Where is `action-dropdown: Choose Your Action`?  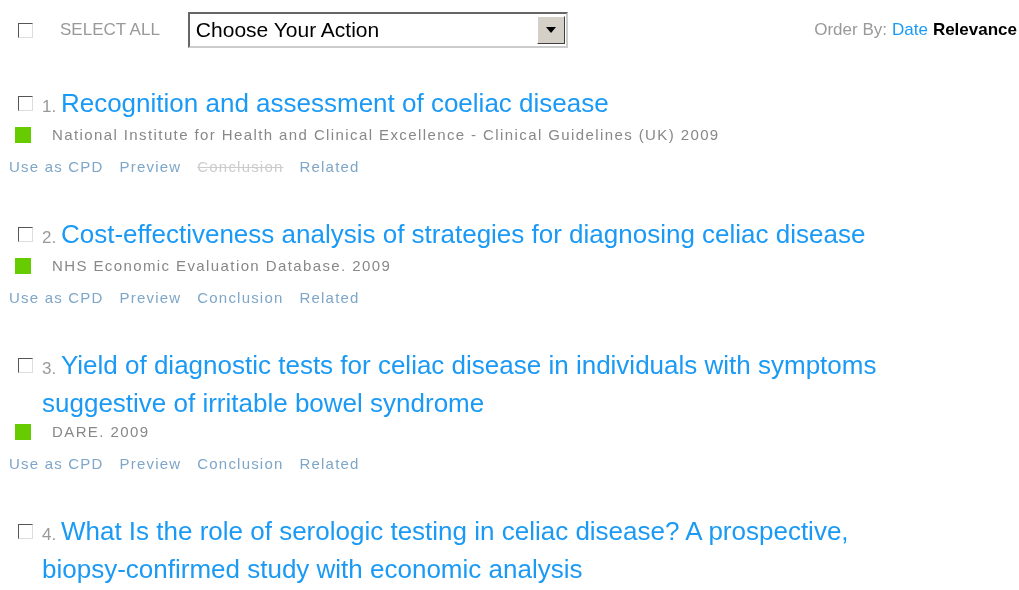
action-dropdown: Choose Your Action is located at coordinates (377, 30).